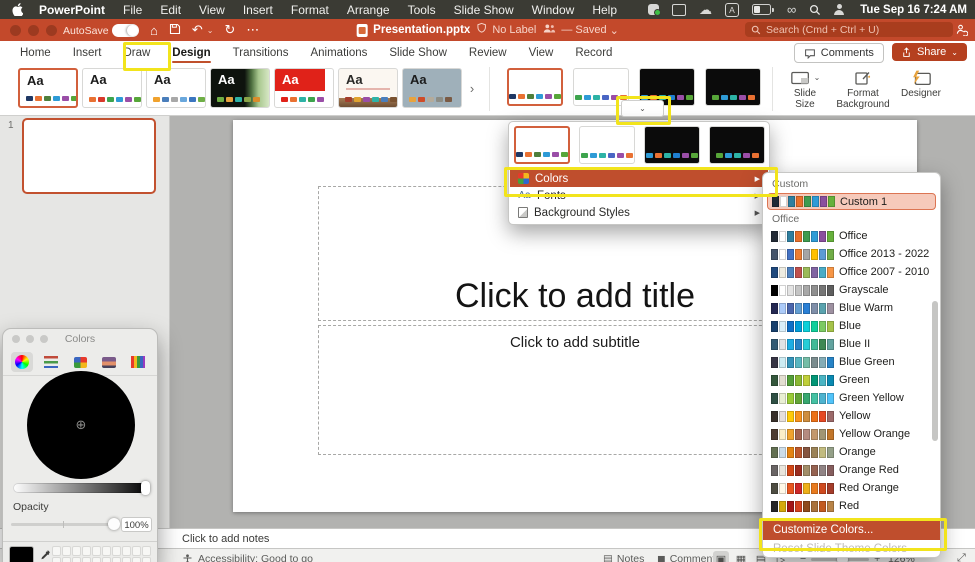 This screenshot has width=975, height=562. Describe the element at coordinates (851, 290) in the screenshot. I see `color-scheme-grayscale: Grayscale` at that location.